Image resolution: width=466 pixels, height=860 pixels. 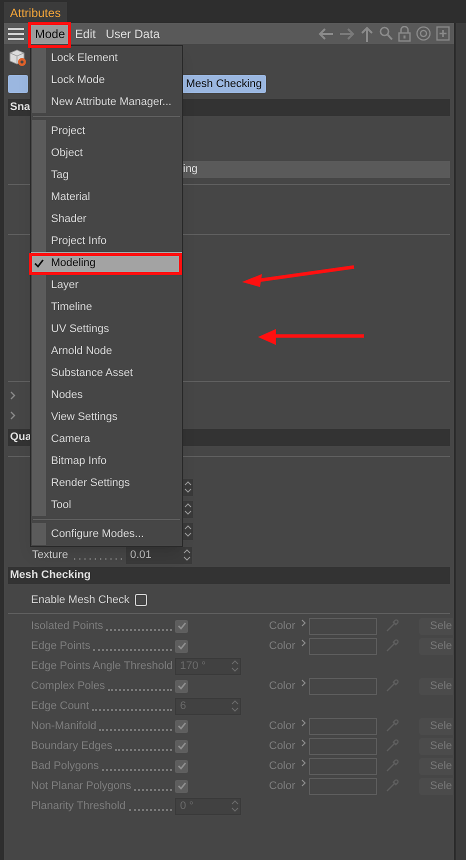 What do you see at coordinates (106, 131) in the screenshot?
I see `menu-item: Project` at bounding box center [106, 131].